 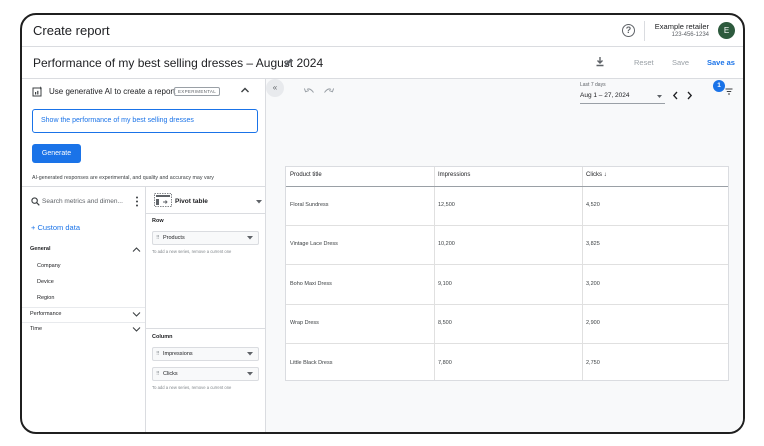 What do you see at coordinates (445, 284) in the screenshot?
I see `table-cell: 9,100` at bounding box center [445, 284].